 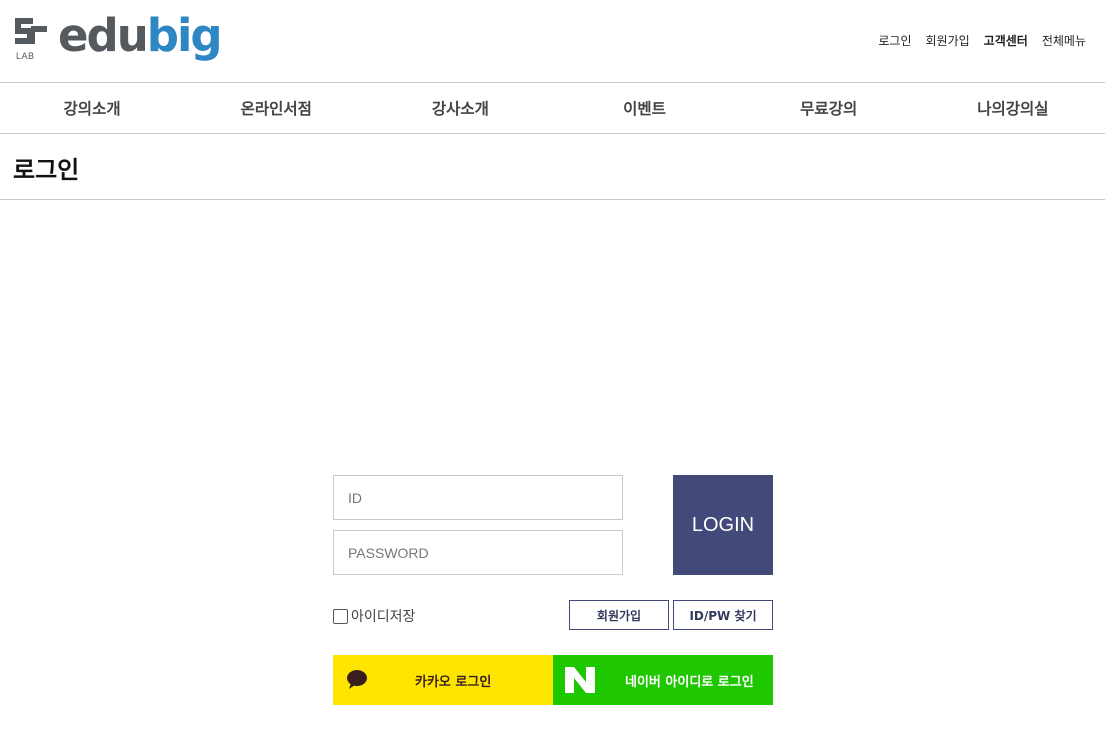 What do you see at coordinates (894, 40) in the screenshot?
I see `util-login-link: 로그인` at bounding box center [894, 40].